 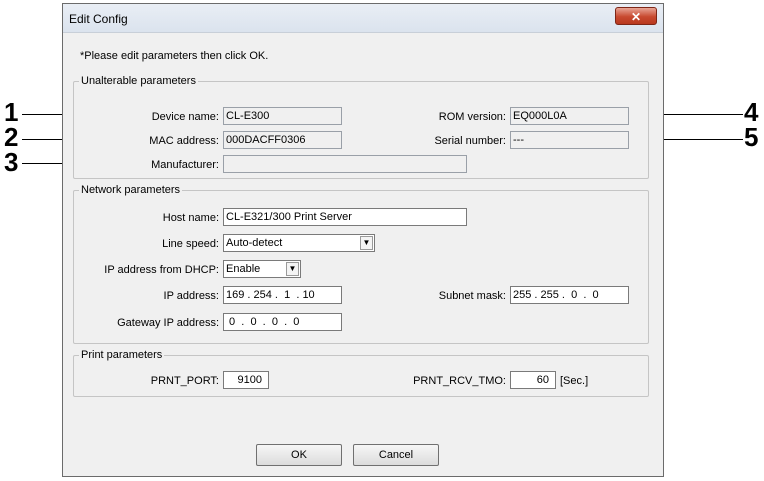 I want to click on cancel-button: Cancel, so click(x=396, y=455).